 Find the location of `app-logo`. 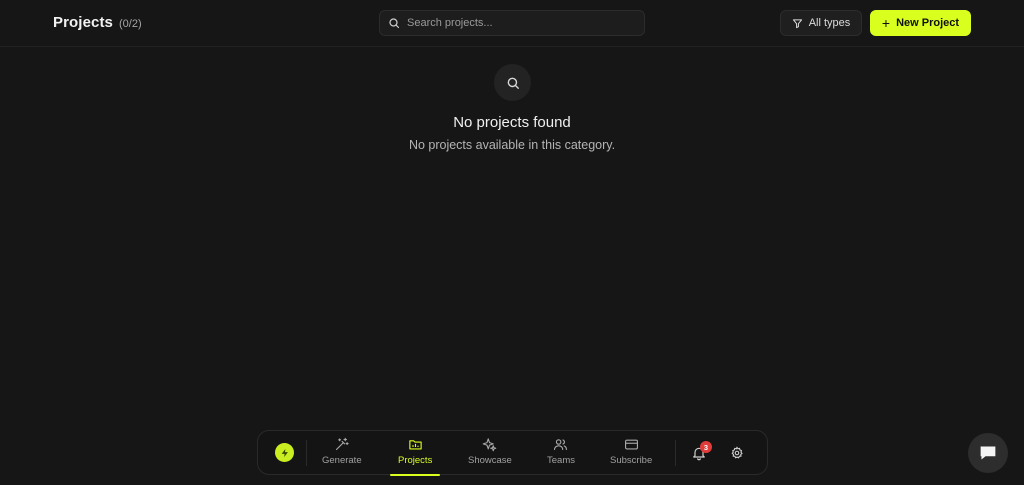

app-logo is located at coordinates (284, 452).